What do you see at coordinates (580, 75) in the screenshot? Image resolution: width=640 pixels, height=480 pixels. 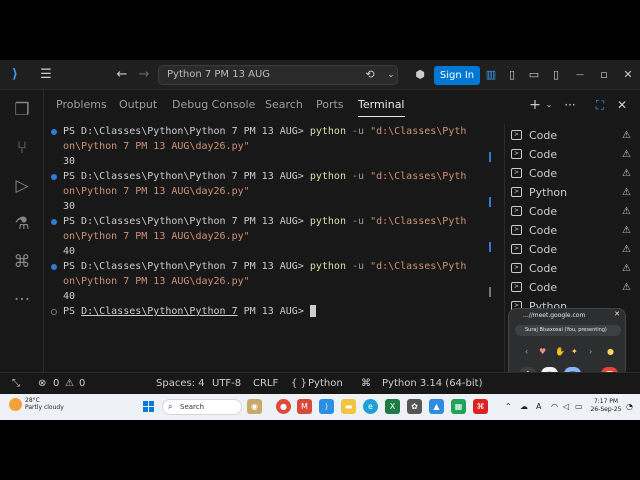 I see `minimize-button: —` at bounding box center [580, 75].